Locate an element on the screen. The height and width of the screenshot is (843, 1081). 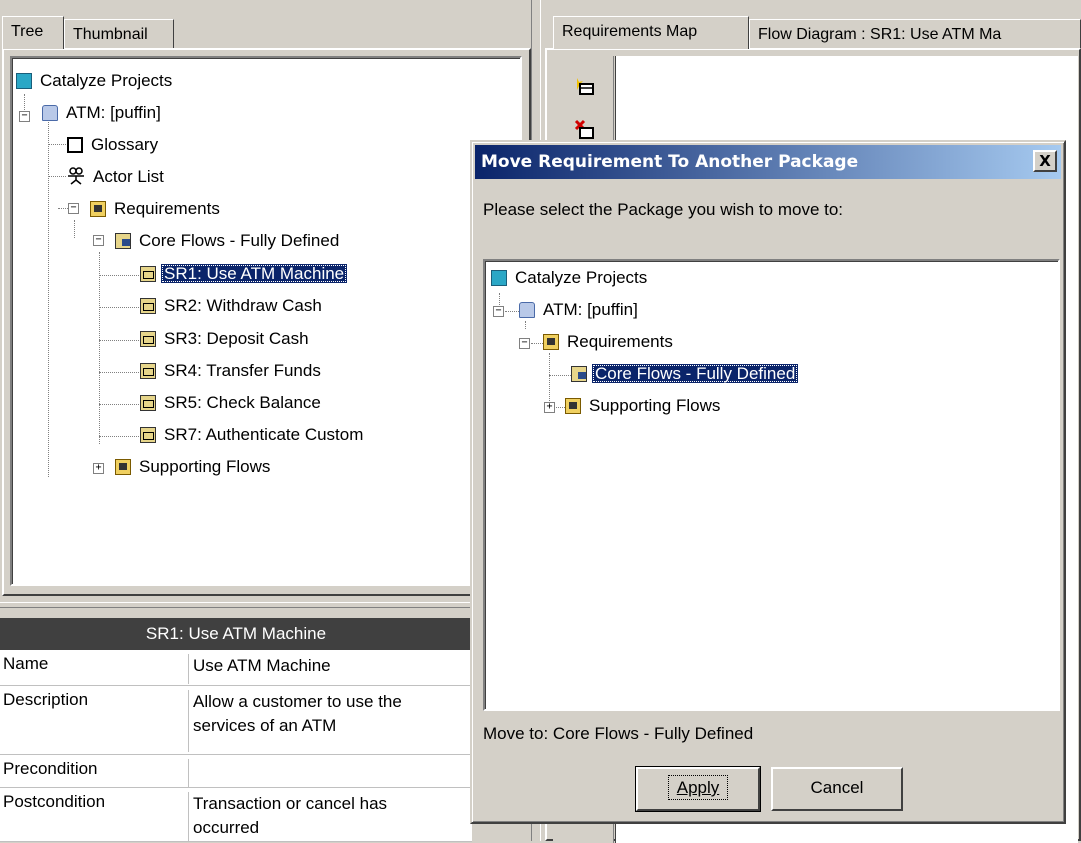
tree-node-sr7: SR7: Authenticate Custom is located at coordinates (253, 435).